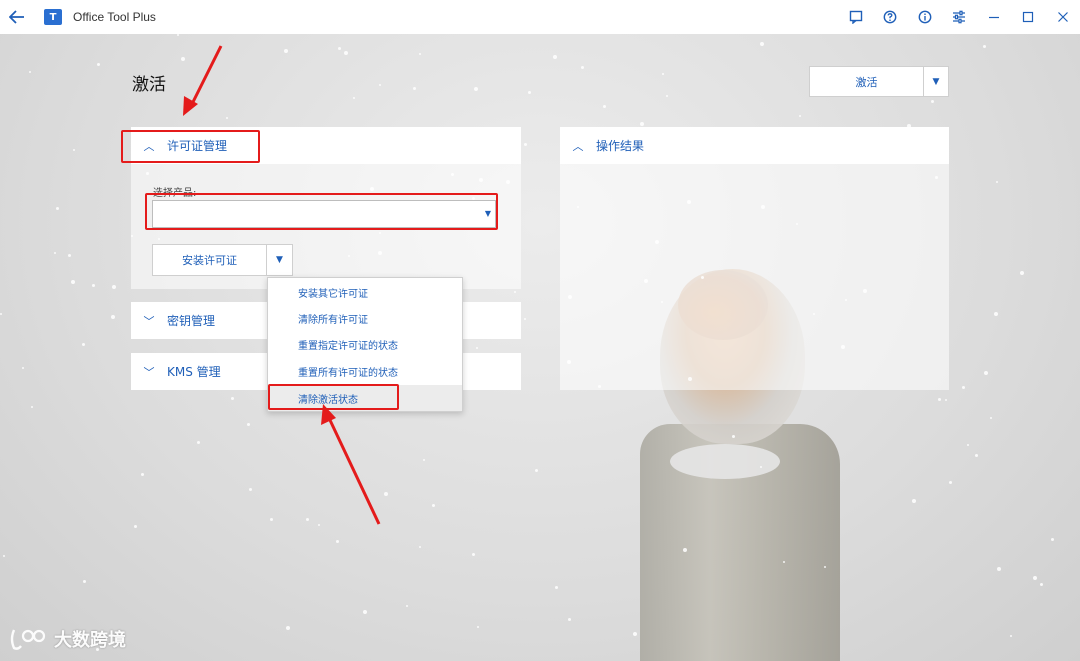 This screenshot has height=661, width=1080. What do you see at coordinates (365, 292) in the screenshot?
I see `menu-item-install-other-license: 安装其它许可证` at bounding box center [365, 292].